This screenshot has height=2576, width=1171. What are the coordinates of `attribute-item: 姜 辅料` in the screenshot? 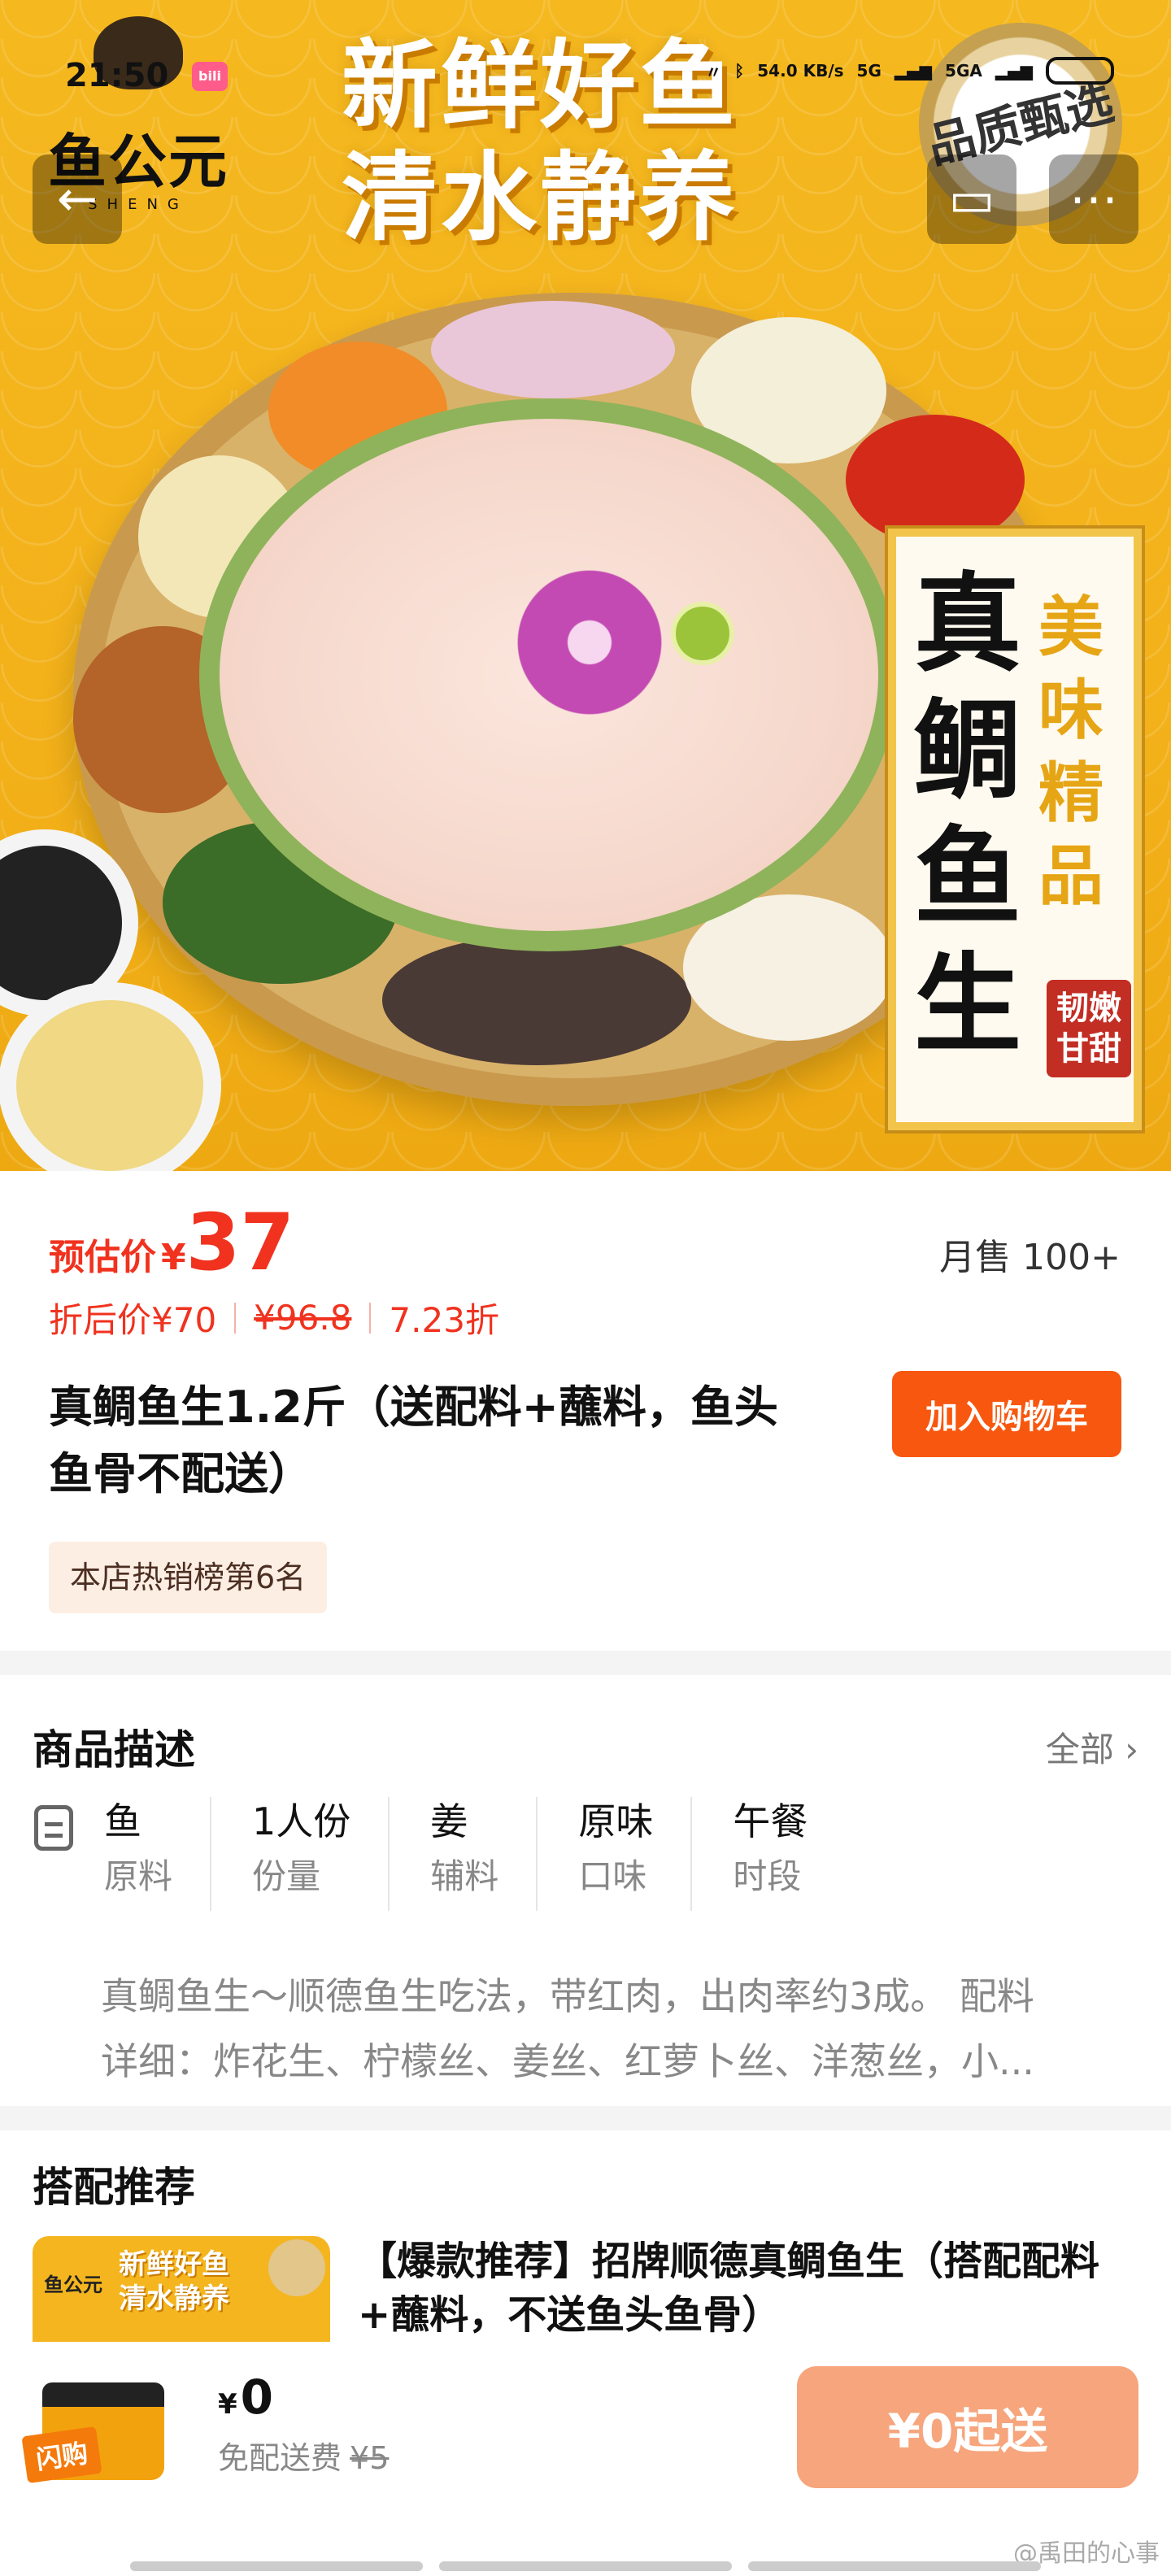 It's located at (484, 1854).